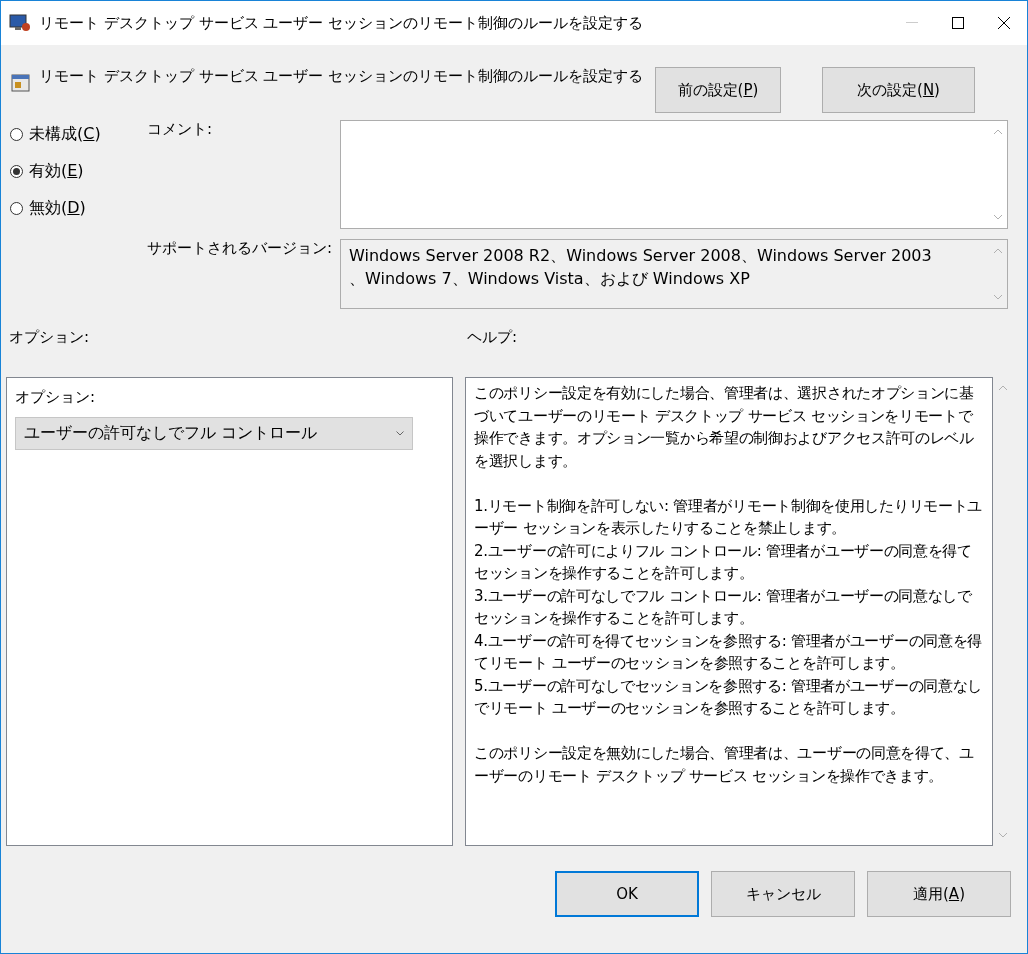  Describe the element at coordinates (674, 174) in the screenshot. I see `comment-field` at that location.